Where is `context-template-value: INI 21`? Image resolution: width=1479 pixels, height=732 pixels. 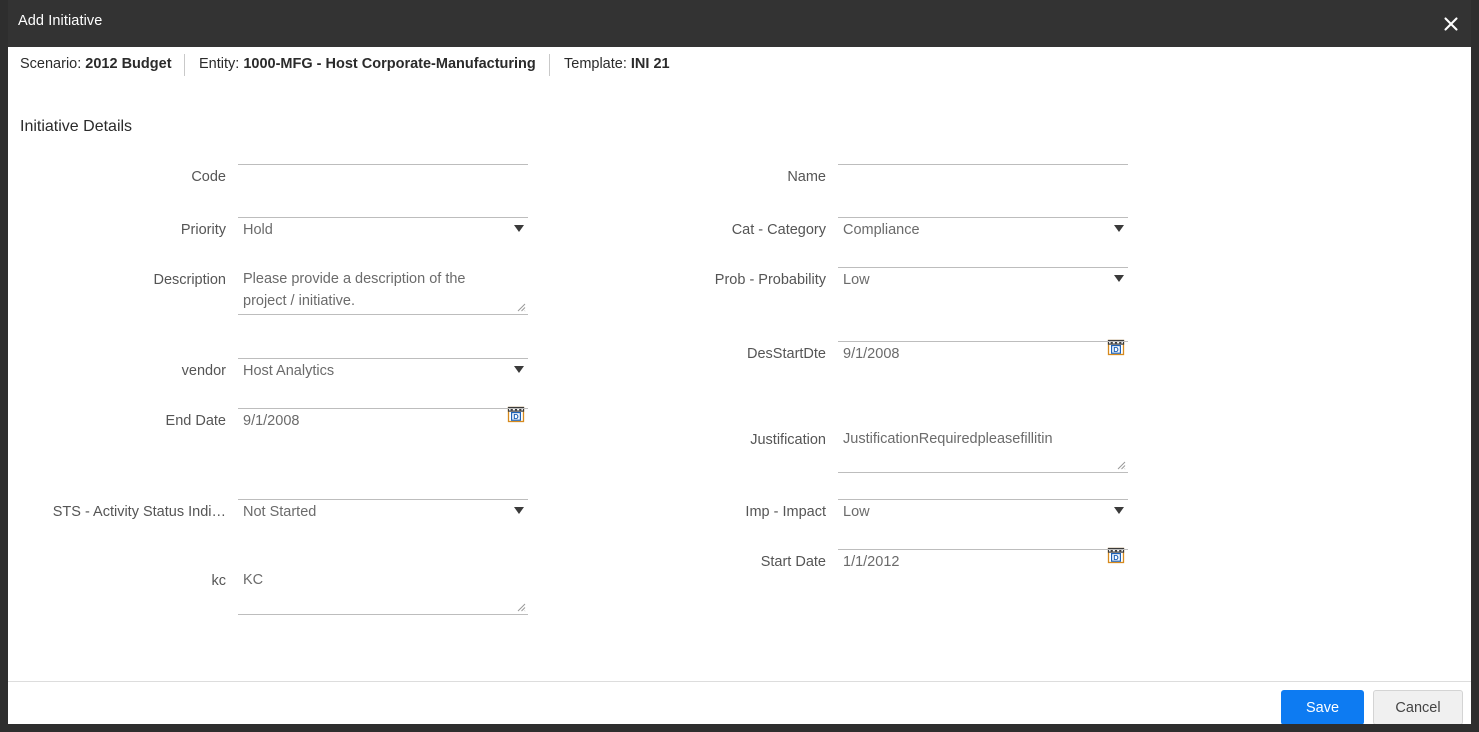 context-template-value: INI 21 is located at coordinates (650, 64).